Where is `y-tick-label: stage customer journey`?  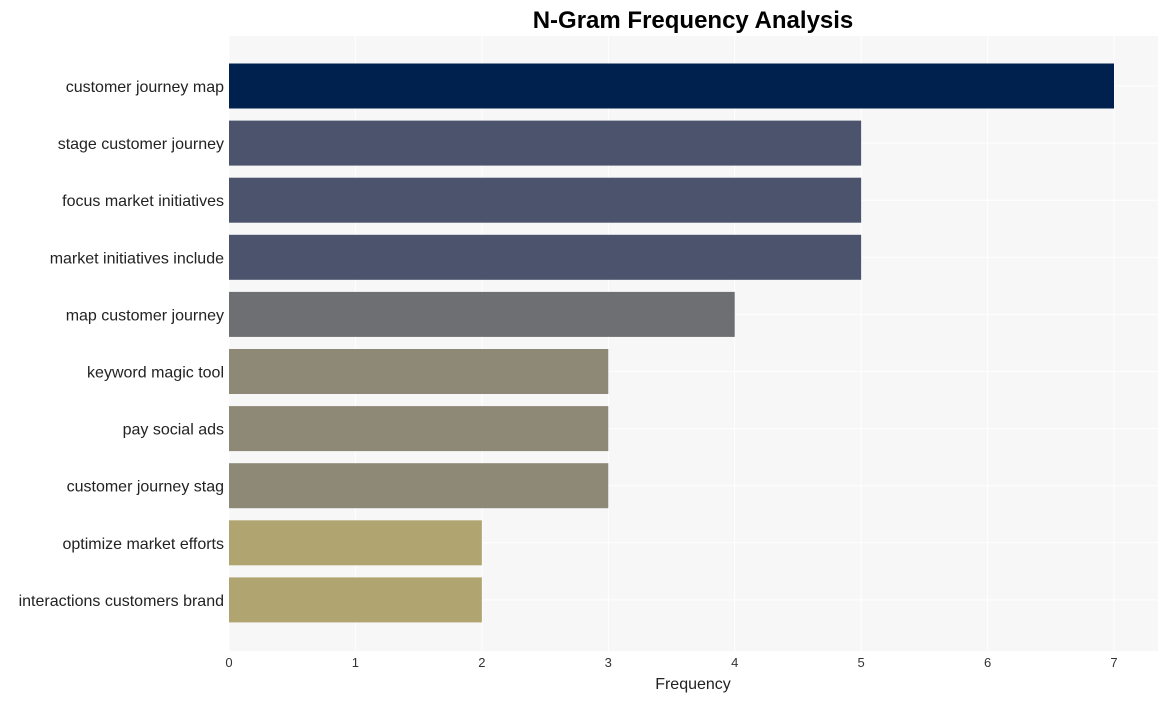 y-tick-label: stage customer journey is located at coordinates (141, 144).